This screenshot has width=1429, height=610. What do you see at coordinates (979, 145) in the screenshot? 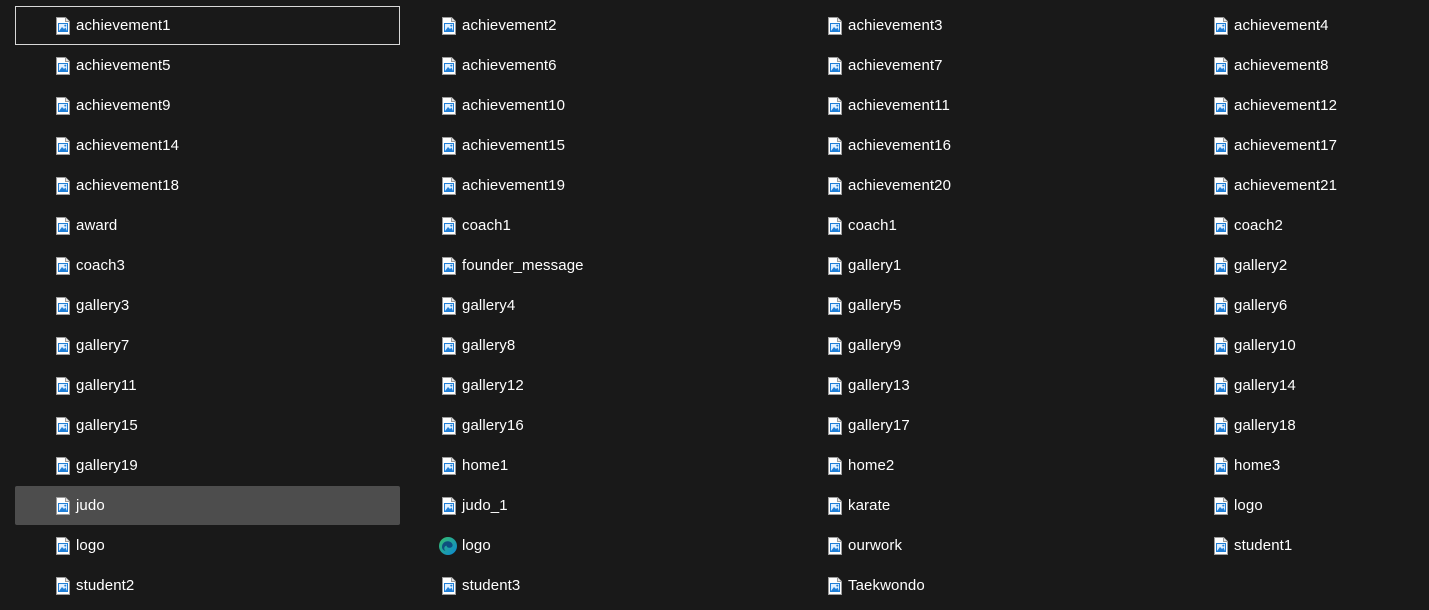
I see `file-item: achievement16` at bounding box center [979, 145].